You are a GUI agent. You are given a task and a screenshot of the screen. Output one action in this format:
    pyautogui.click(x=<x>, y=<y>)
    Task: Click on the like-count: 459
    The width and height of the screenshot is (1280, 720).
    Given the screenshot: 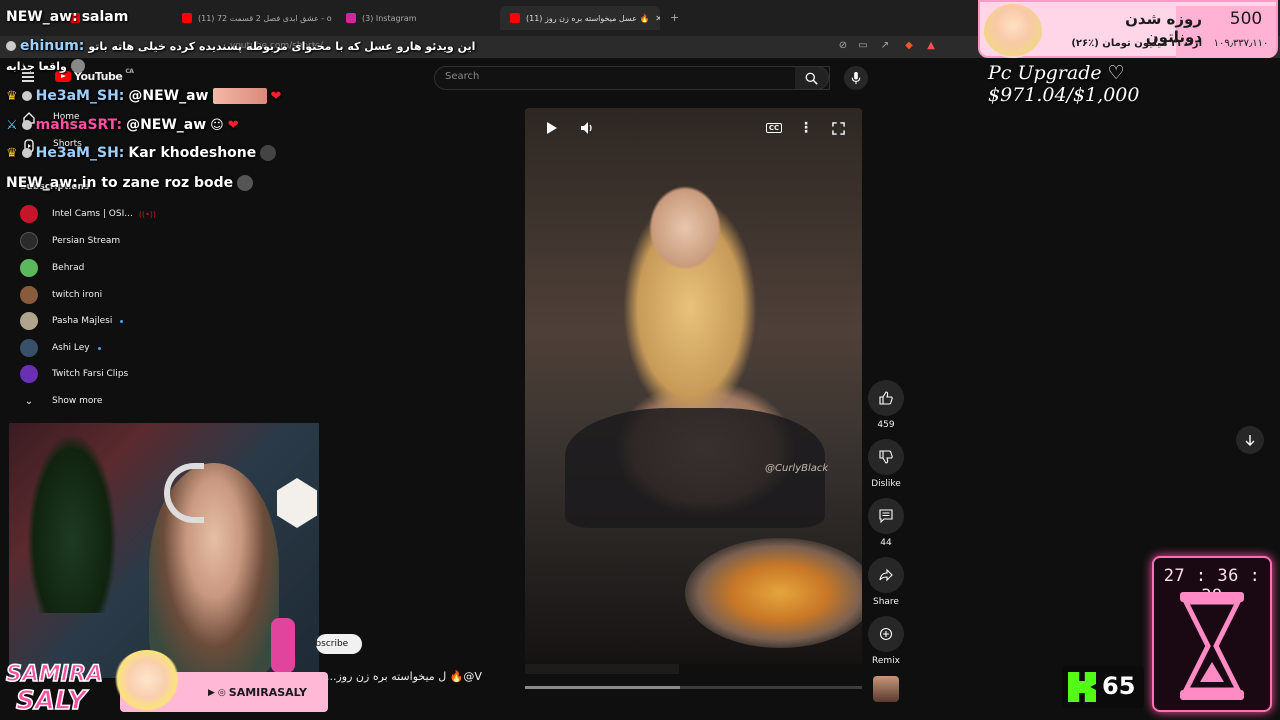 What is the action you would take?
    pyautogui.click(x=886, y=425)
    